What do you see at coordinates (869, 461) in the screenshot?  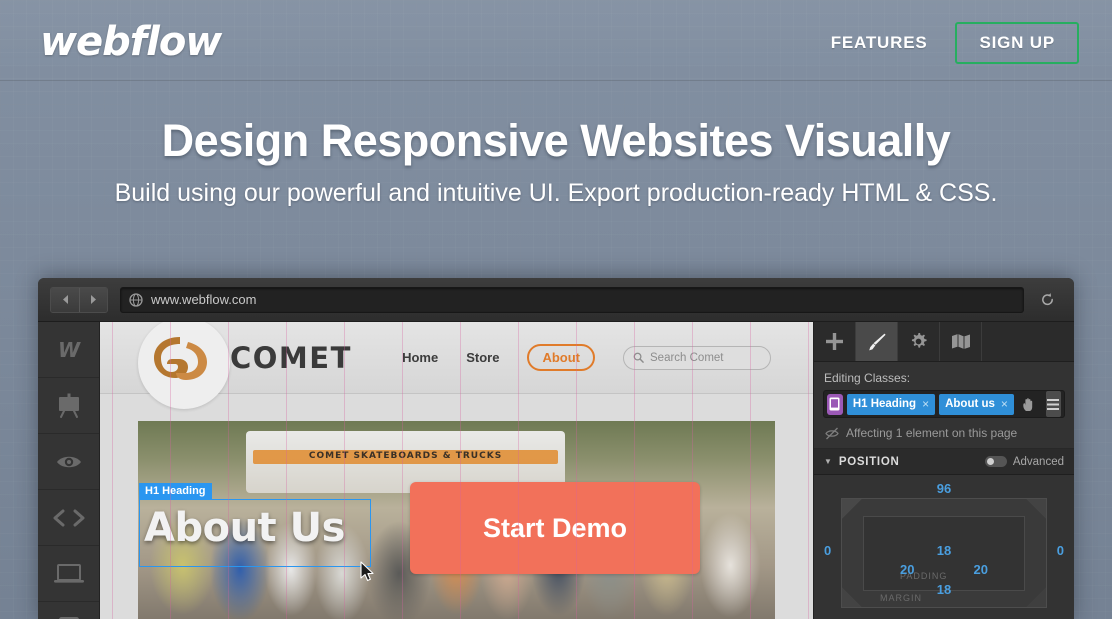 I see `position-section-title: POSITION` at bounding box center [869, 461].